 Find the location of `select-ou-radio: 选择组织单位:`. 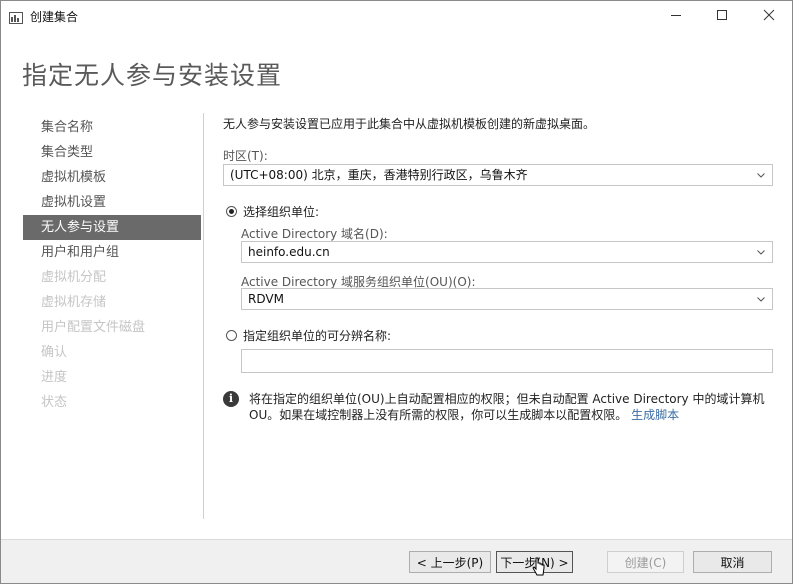

select-ou-radio: 选择组织单位: is located at coordinates (272, 211).